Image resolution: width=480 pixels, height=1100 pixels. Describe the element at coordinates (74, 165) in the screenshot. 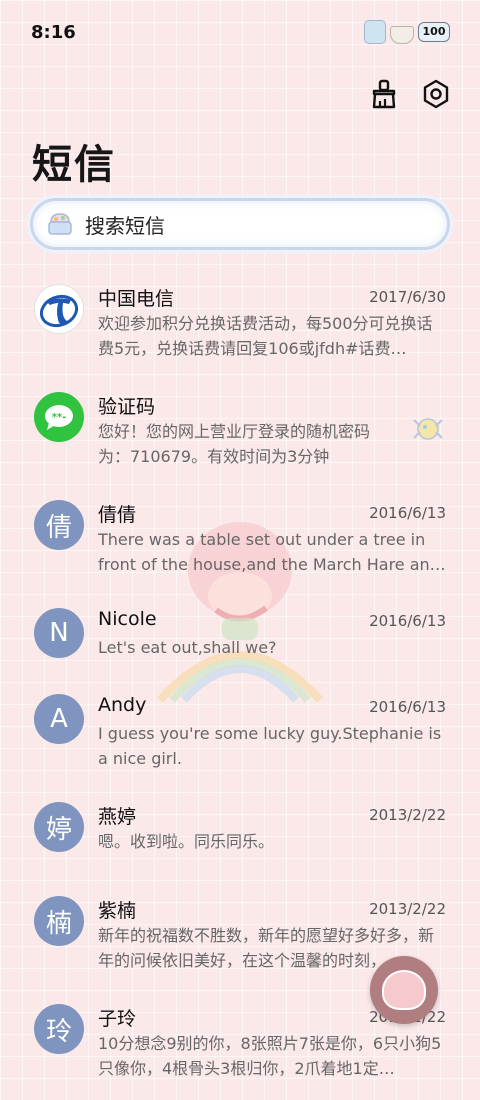

I see `page-title: 短信` at that location.